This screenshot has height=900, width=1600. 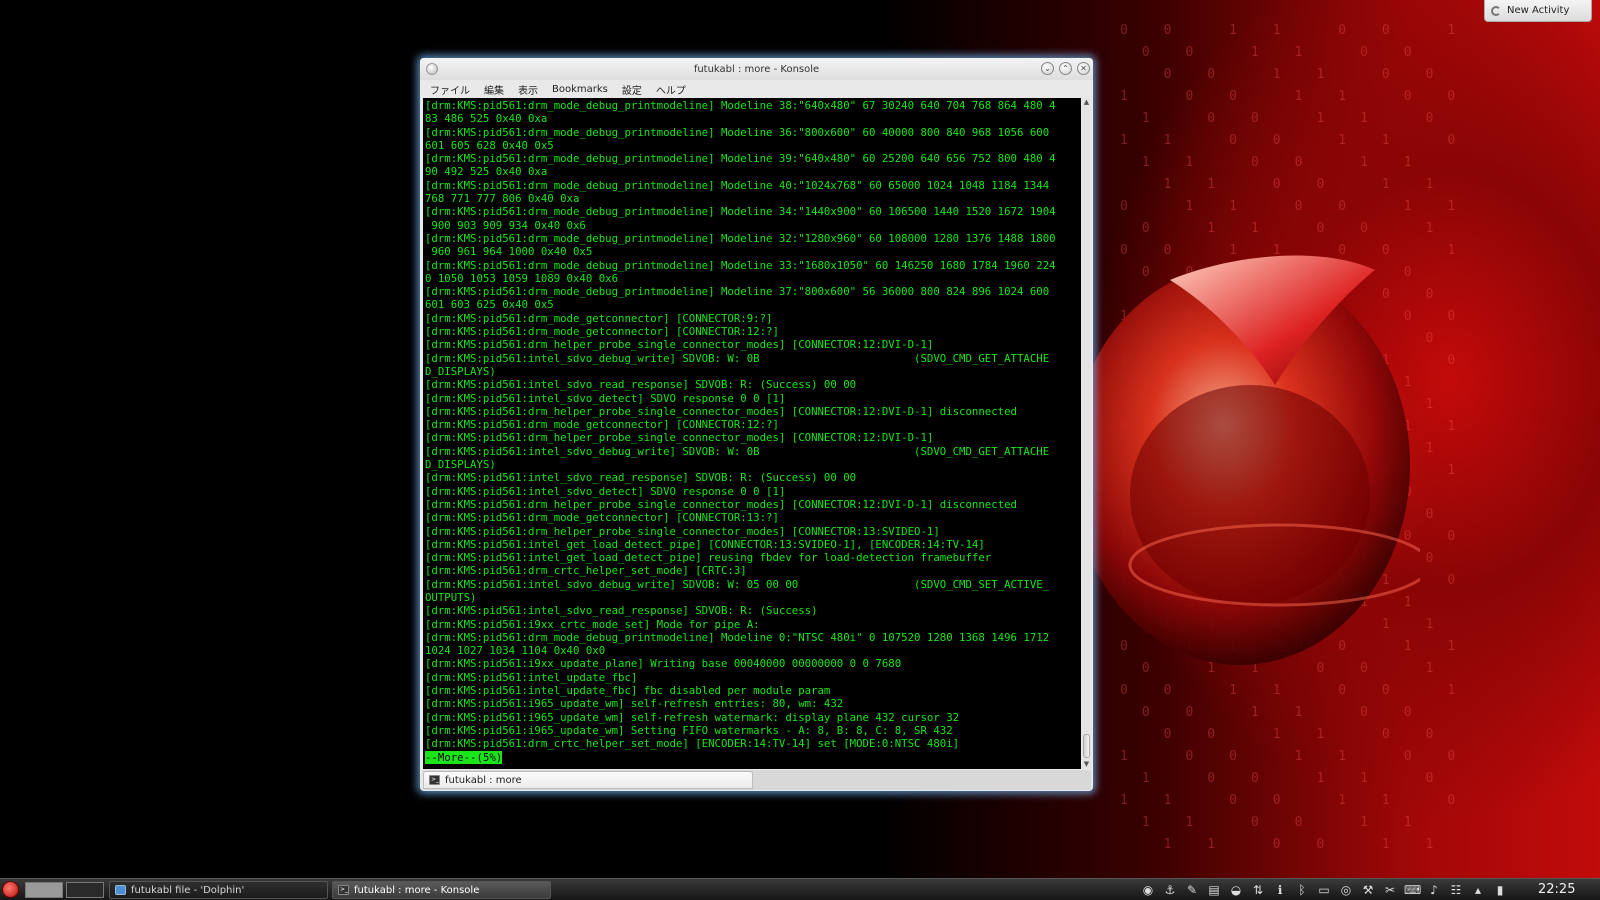 I want to click on battery-icon: ▮, so click(x=1500, y=890).